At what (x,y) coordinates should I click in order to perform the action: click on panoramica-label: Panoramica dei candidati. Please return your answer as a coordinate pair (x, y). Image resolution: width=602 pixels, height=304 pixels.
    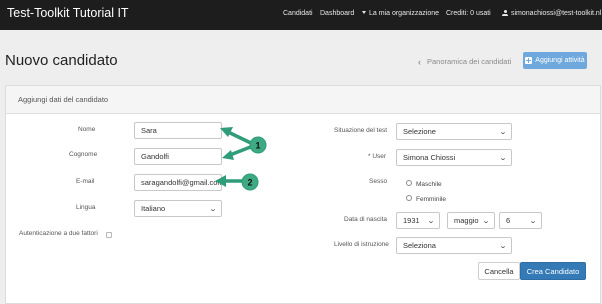
    Looking at the image, I should click on (469, 61).